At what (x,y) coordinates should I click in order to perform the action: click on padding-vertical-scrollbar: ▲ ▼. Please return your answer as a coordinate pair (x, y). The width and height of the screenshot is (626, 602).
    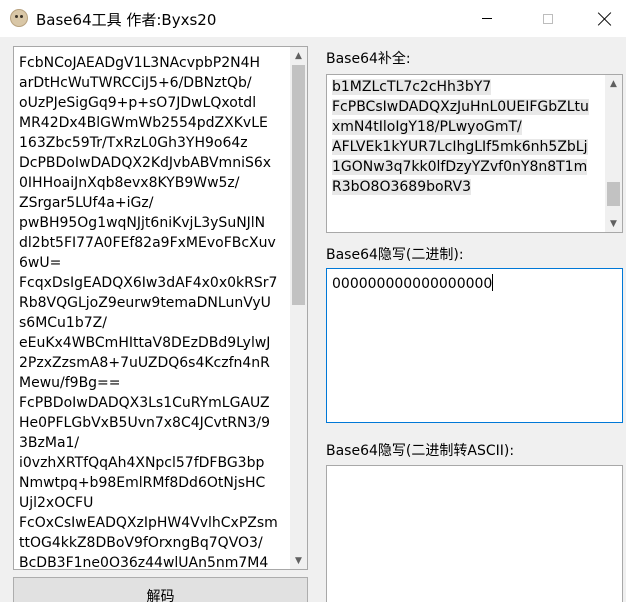
    Looking at the image, I should click on (613, 153).